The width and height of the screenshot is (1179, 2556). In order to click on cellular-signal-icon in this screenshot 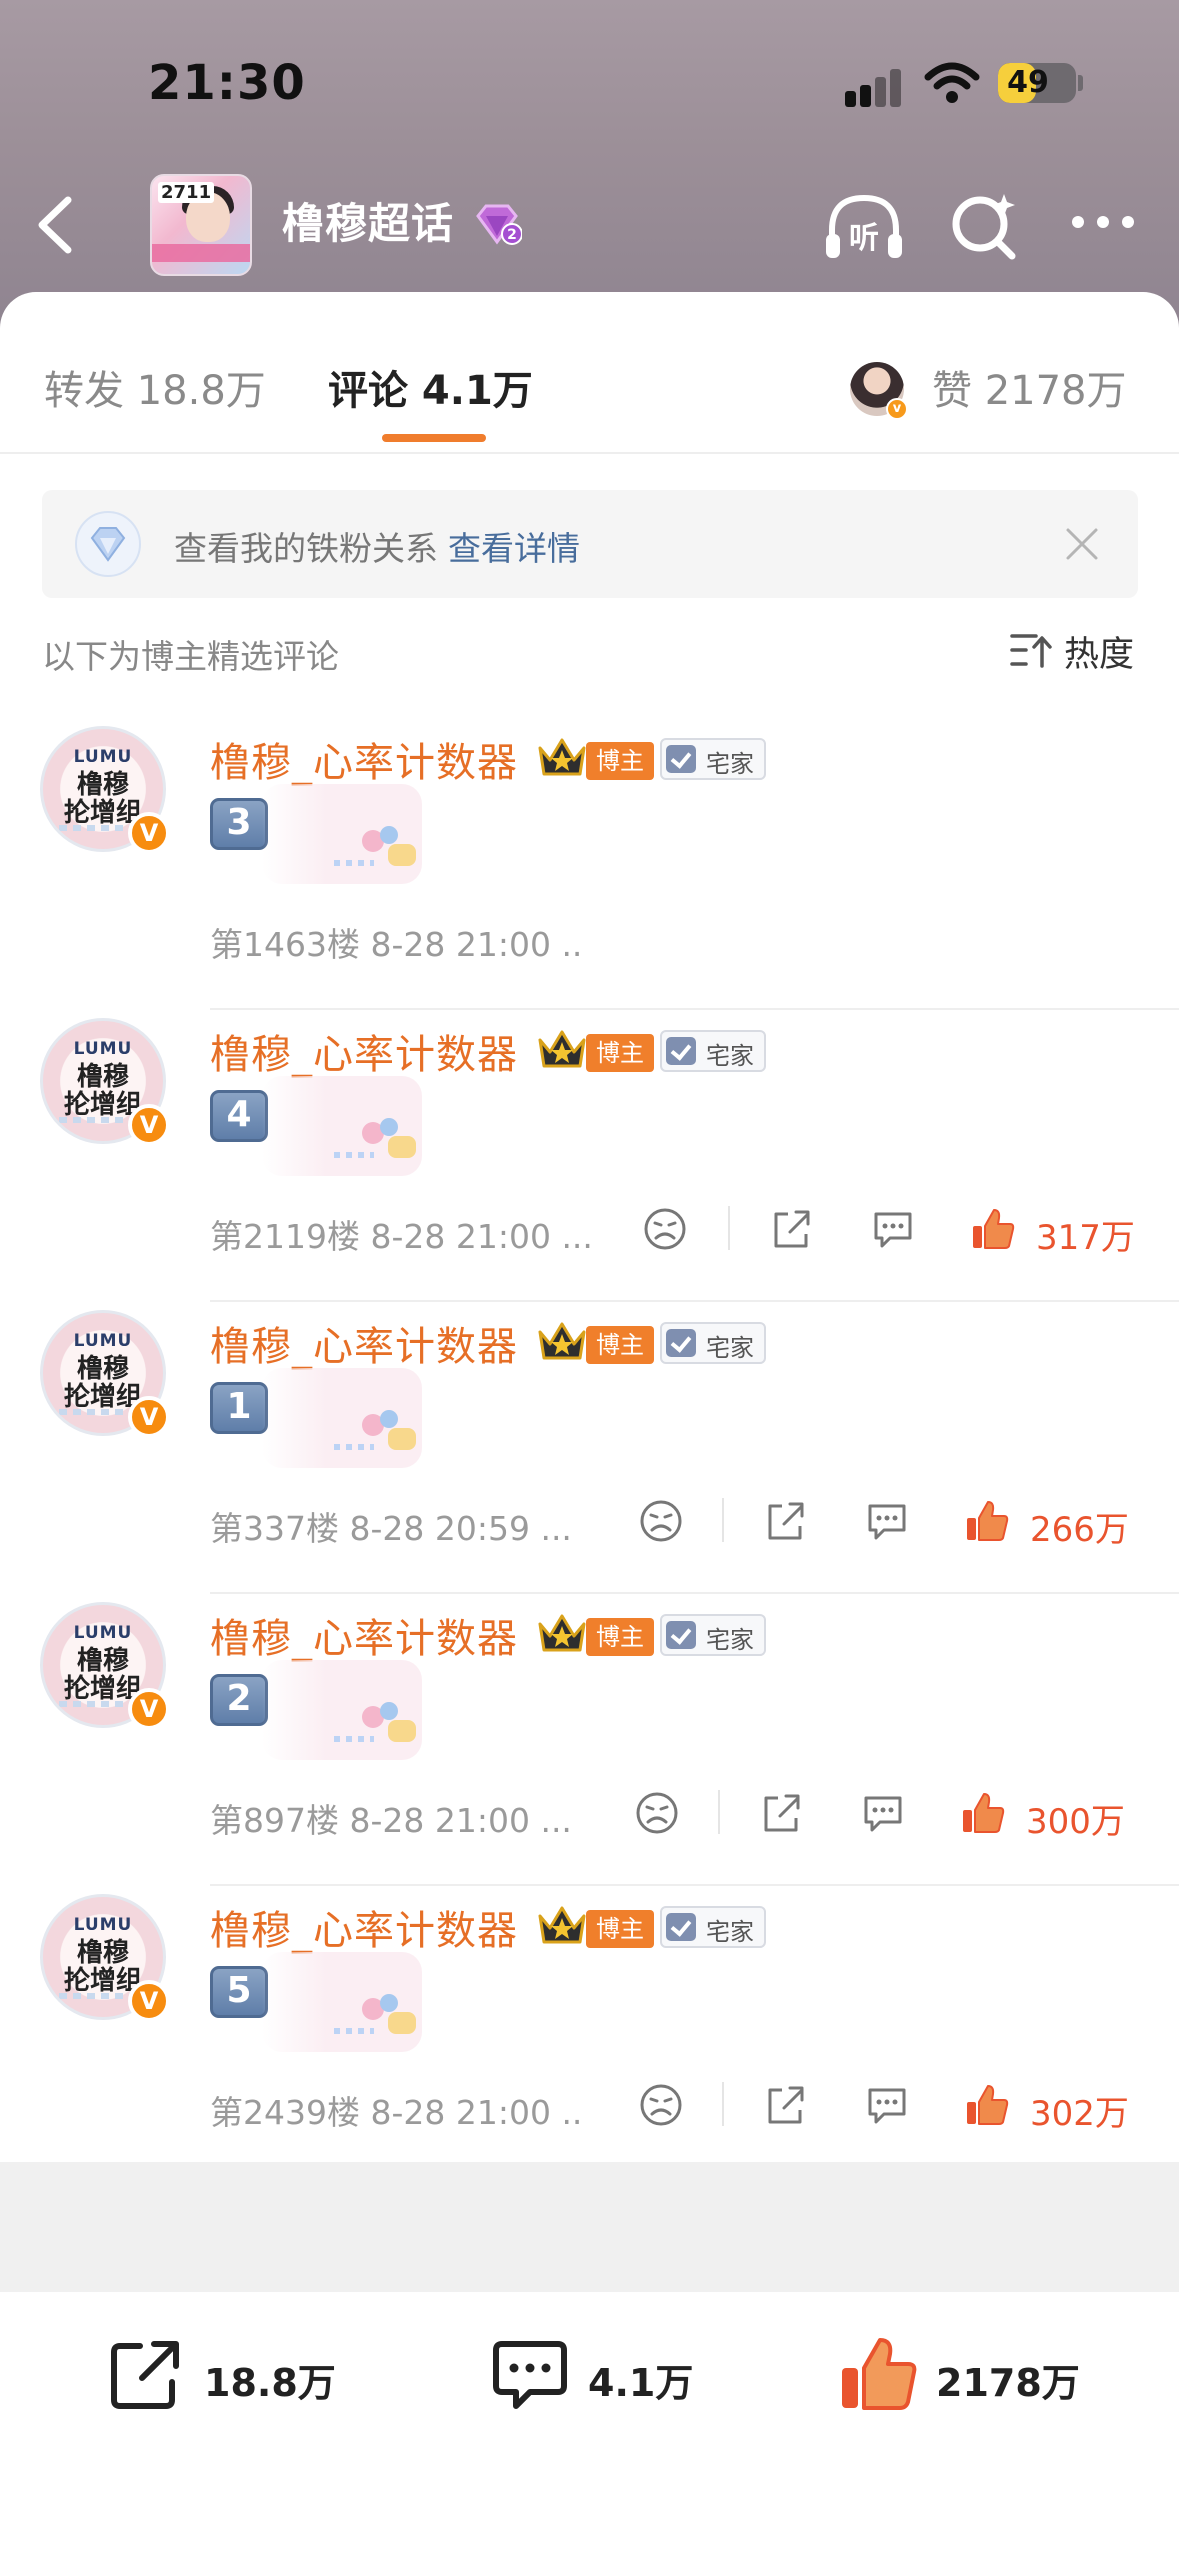, I will do `click(875, 88)`.